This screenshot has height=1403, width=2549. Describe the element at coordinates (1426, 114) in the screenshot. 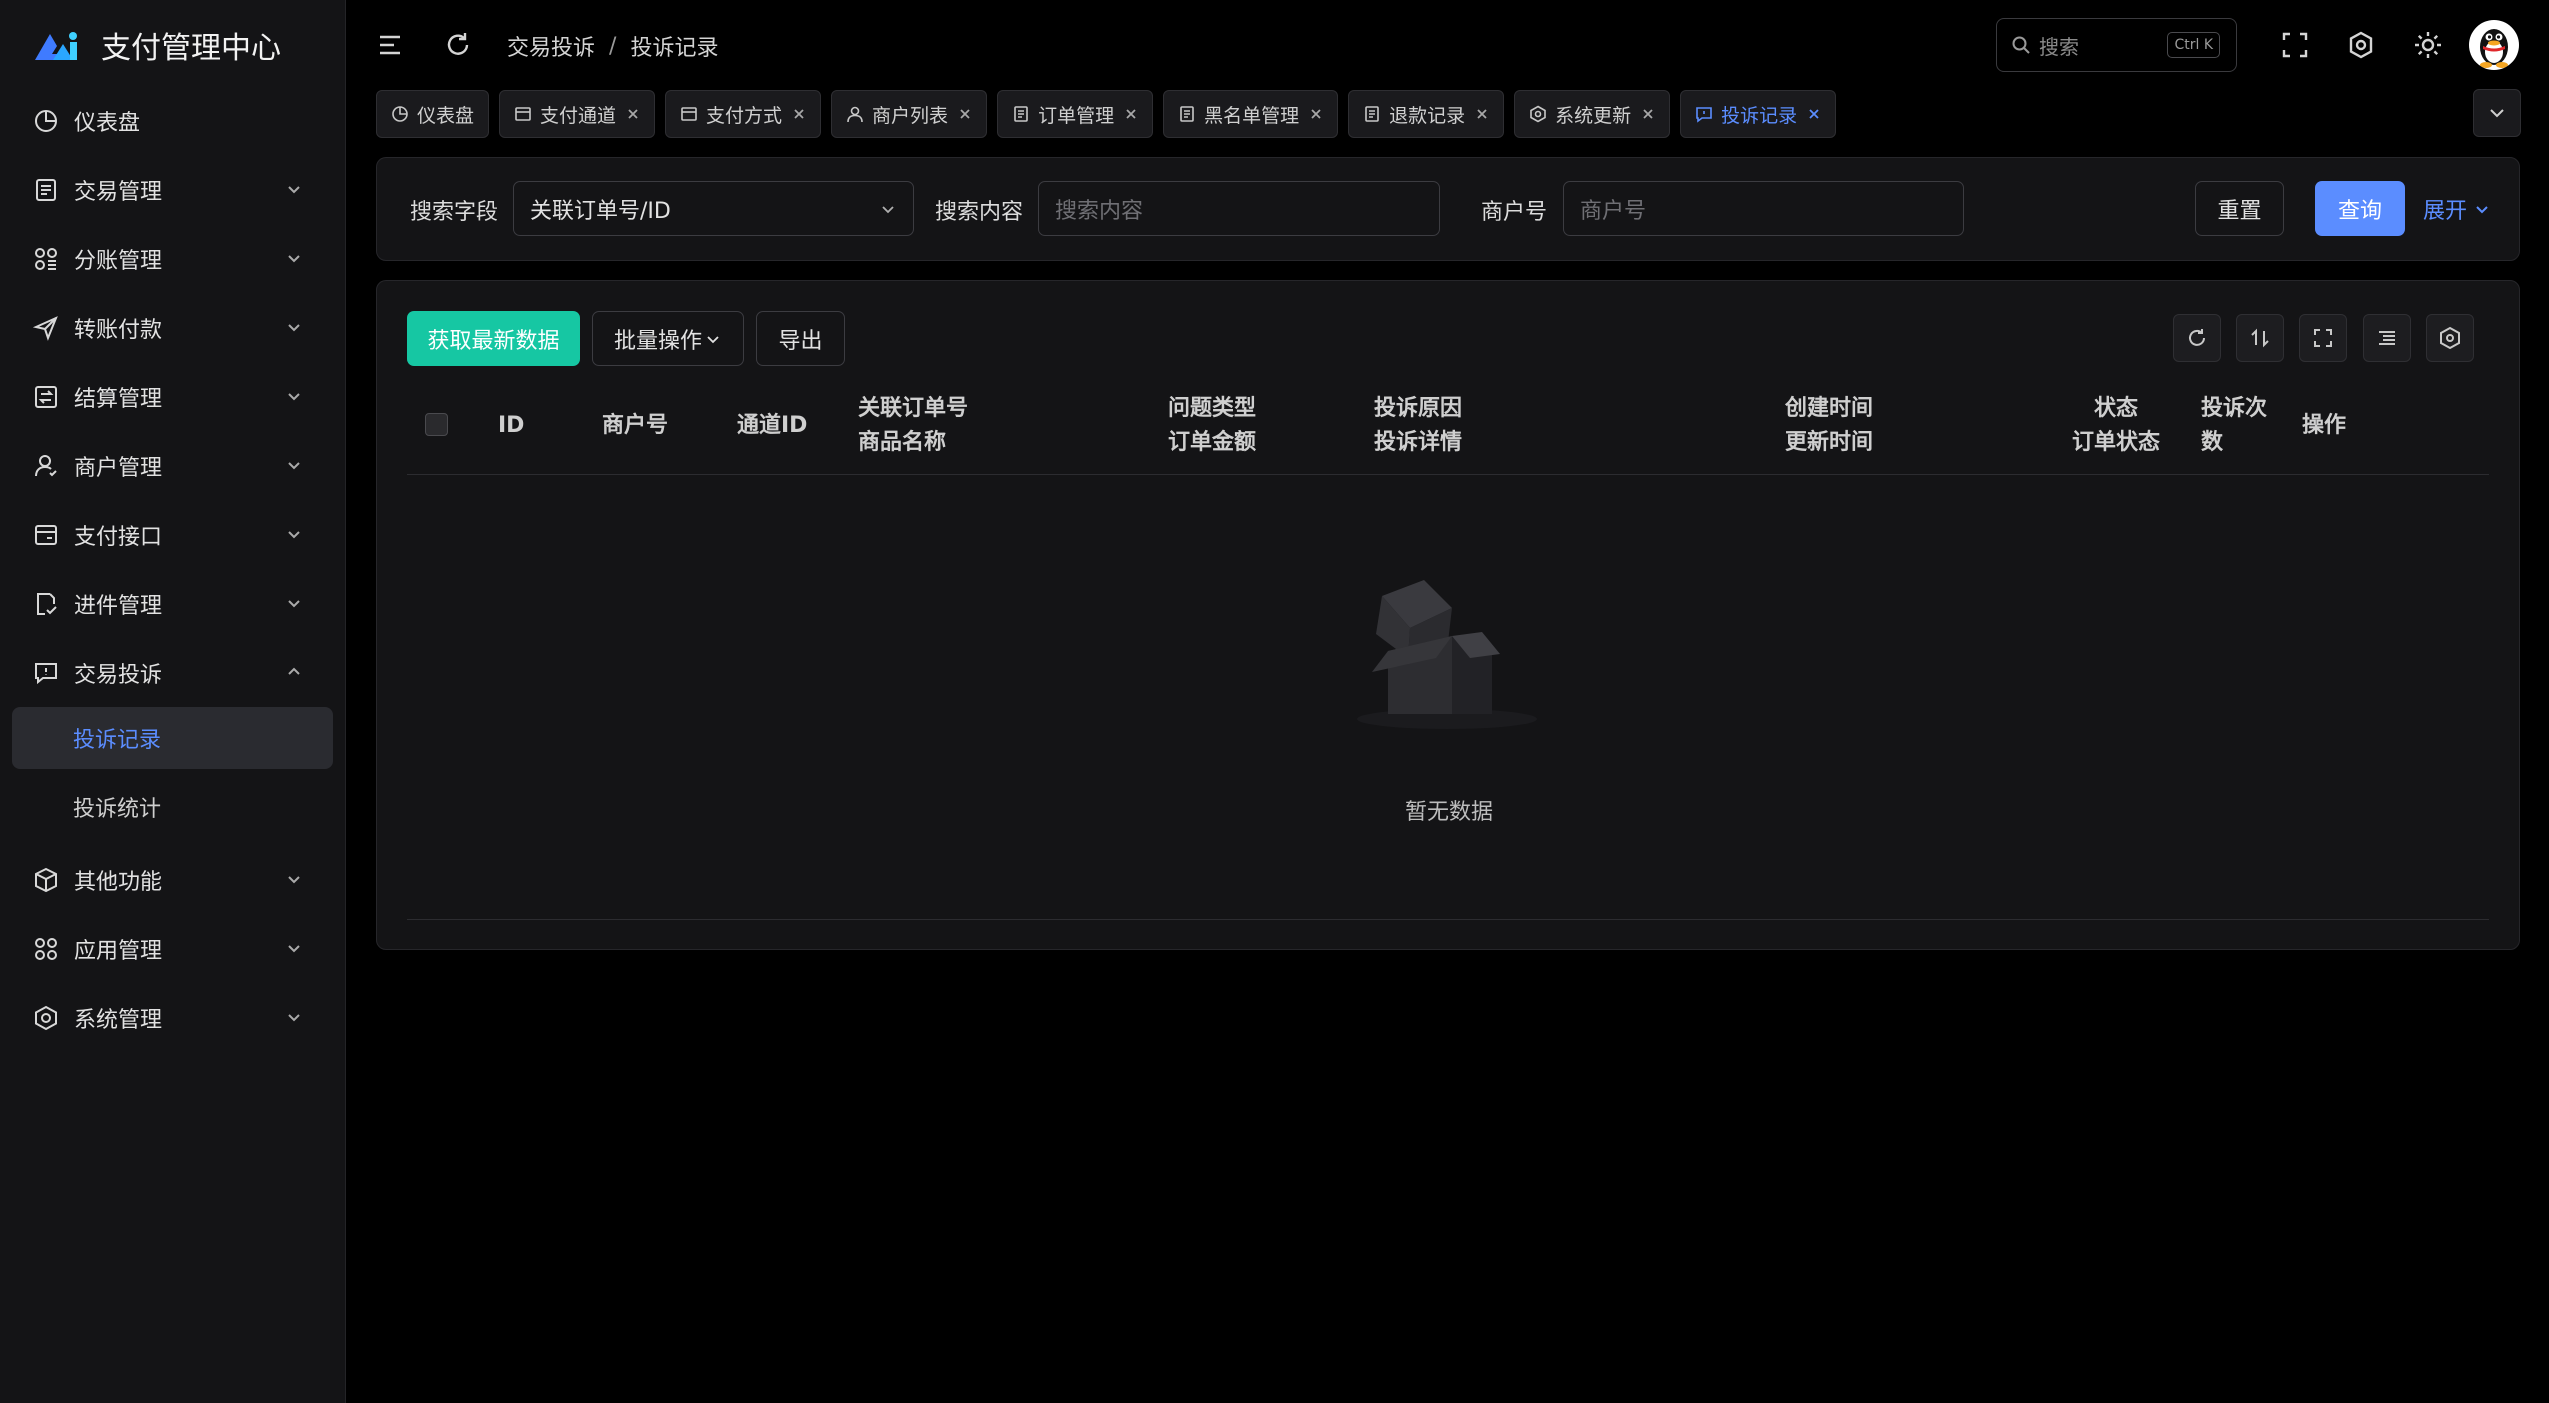

I see `tab-refund-records: 退款记录` at that location.